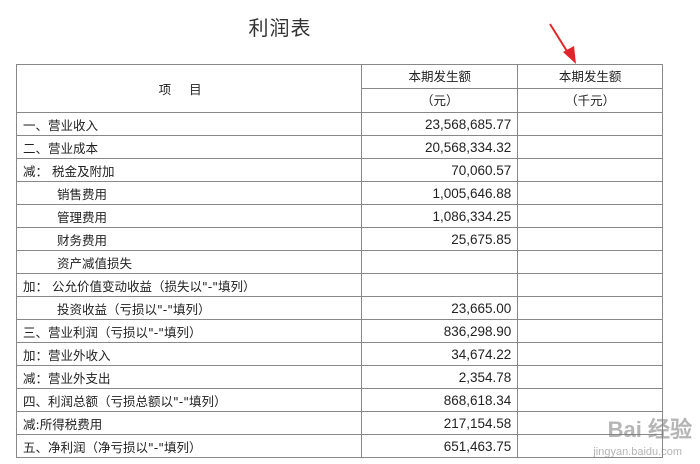  I want to click on table-row: 资产减值损失, so click(339, 262).